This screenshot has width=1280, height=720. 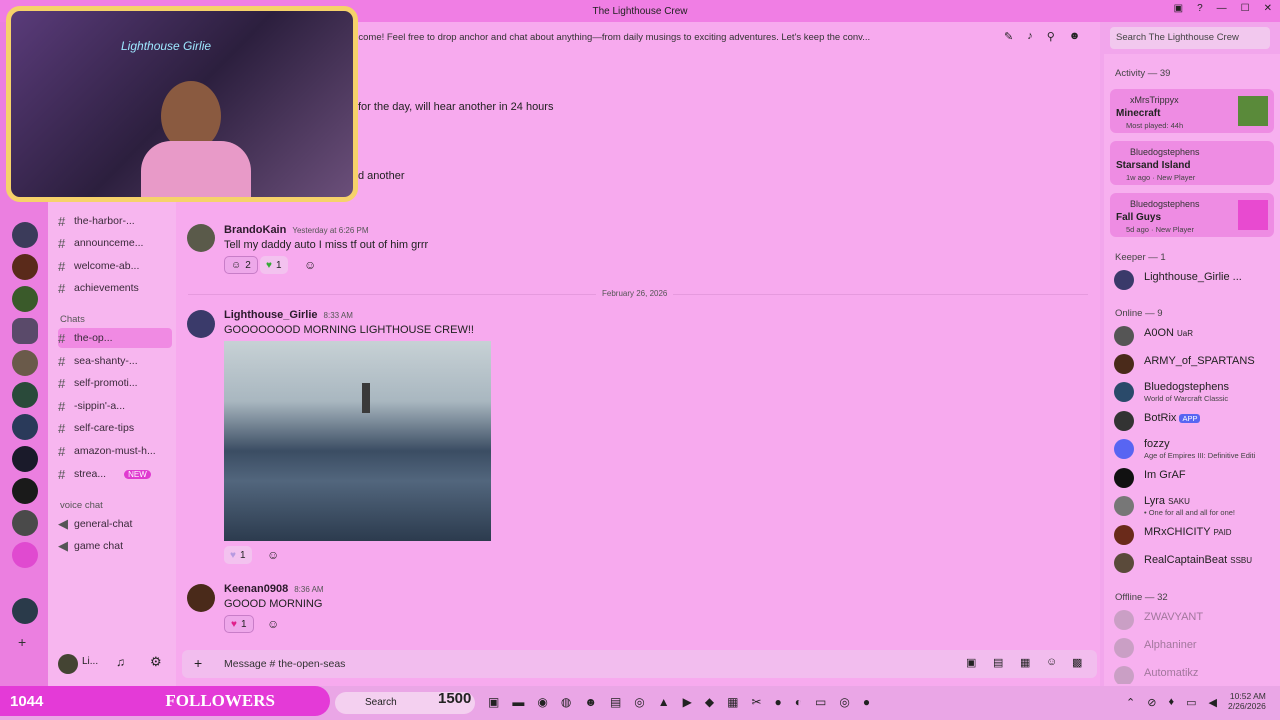 What do you see at coordinates (1151, 702) in the screenshot?
I see `network-icon: ⊘` at bounding box center [1151, 702].